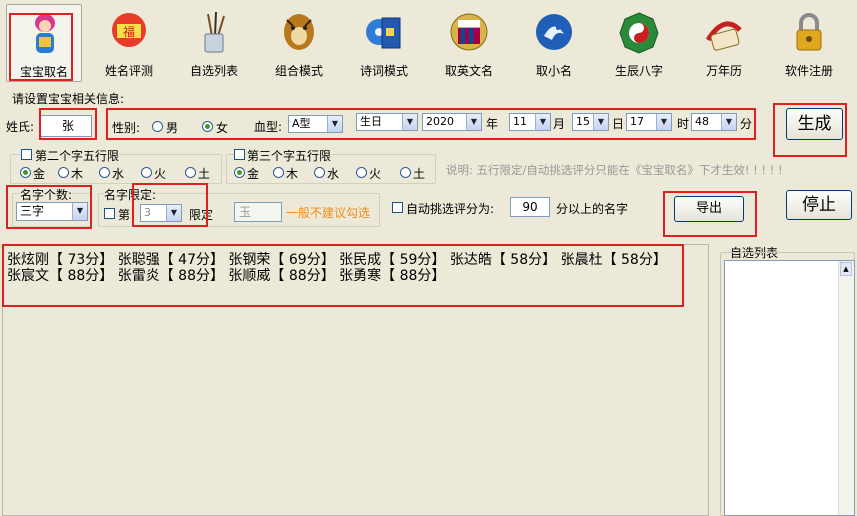 The height and width of the screenshot is (516, 857). What do you see at coordinates (190, 172) in the screenshot?
I see `second-char-earth-radio` at bounding box center [190, 172].